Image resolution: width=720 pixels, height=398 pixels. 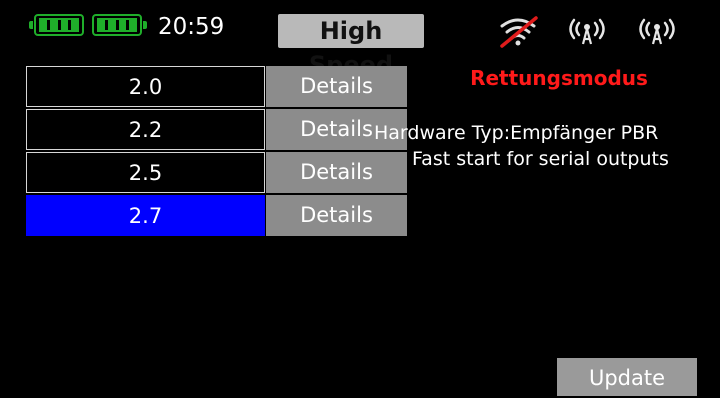 What do you see at coordinates (516, 133) in the screenshot?
I see `hardware-type-text: Hardware Typ:Empfänger PBR` at bounding box center [516, 133].